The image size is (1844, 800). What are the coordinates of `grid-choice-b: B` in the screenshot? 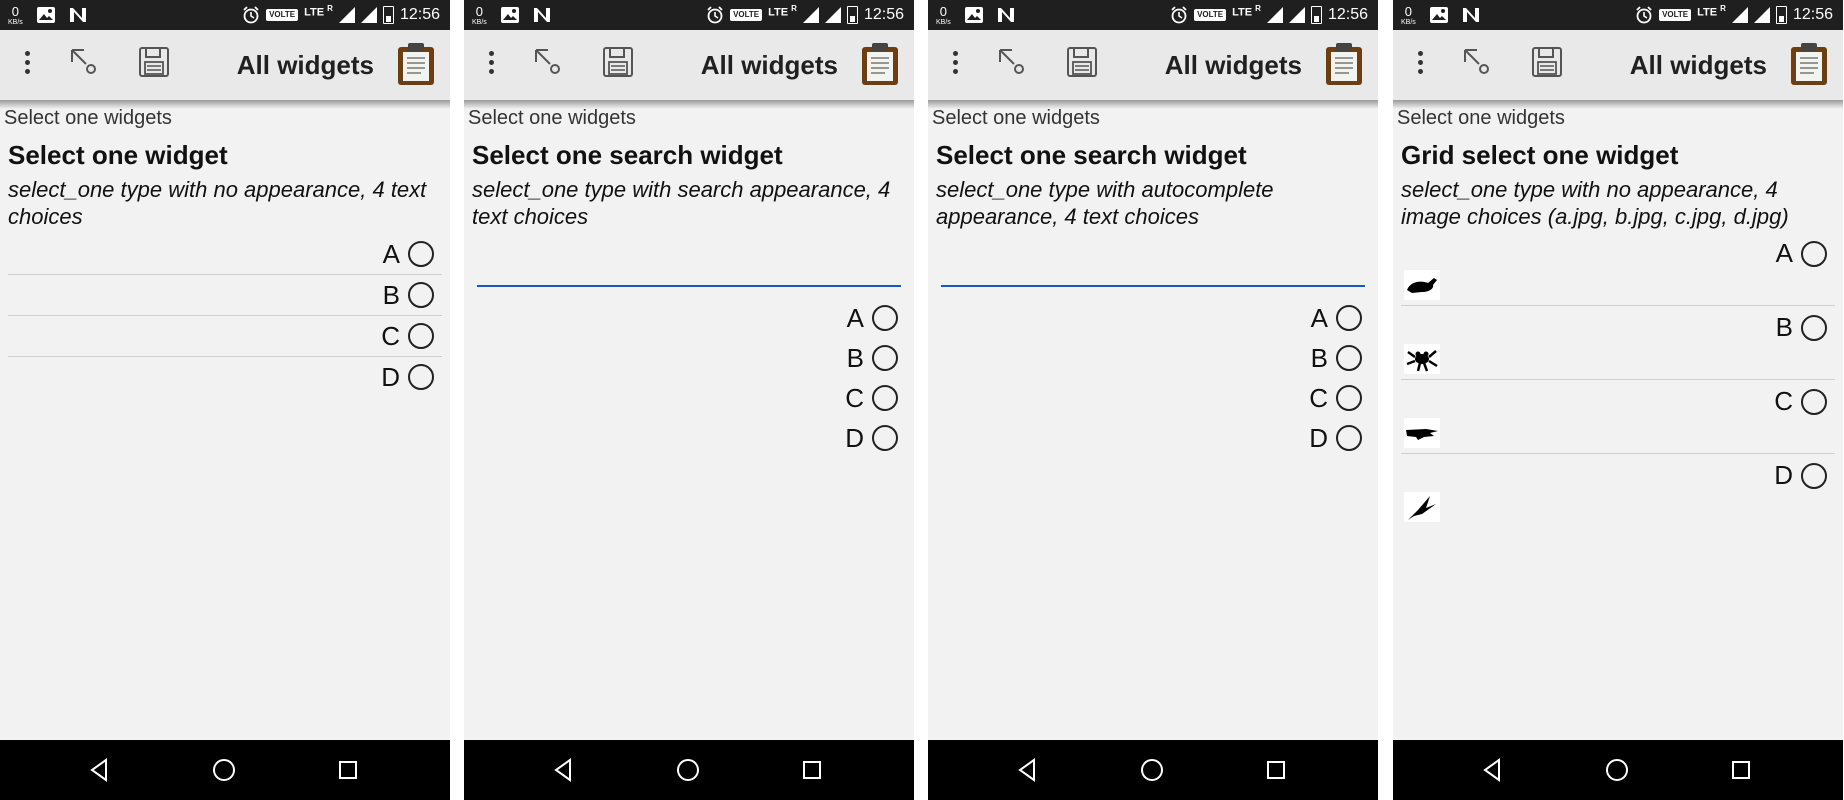 It's located at (1618, 343).